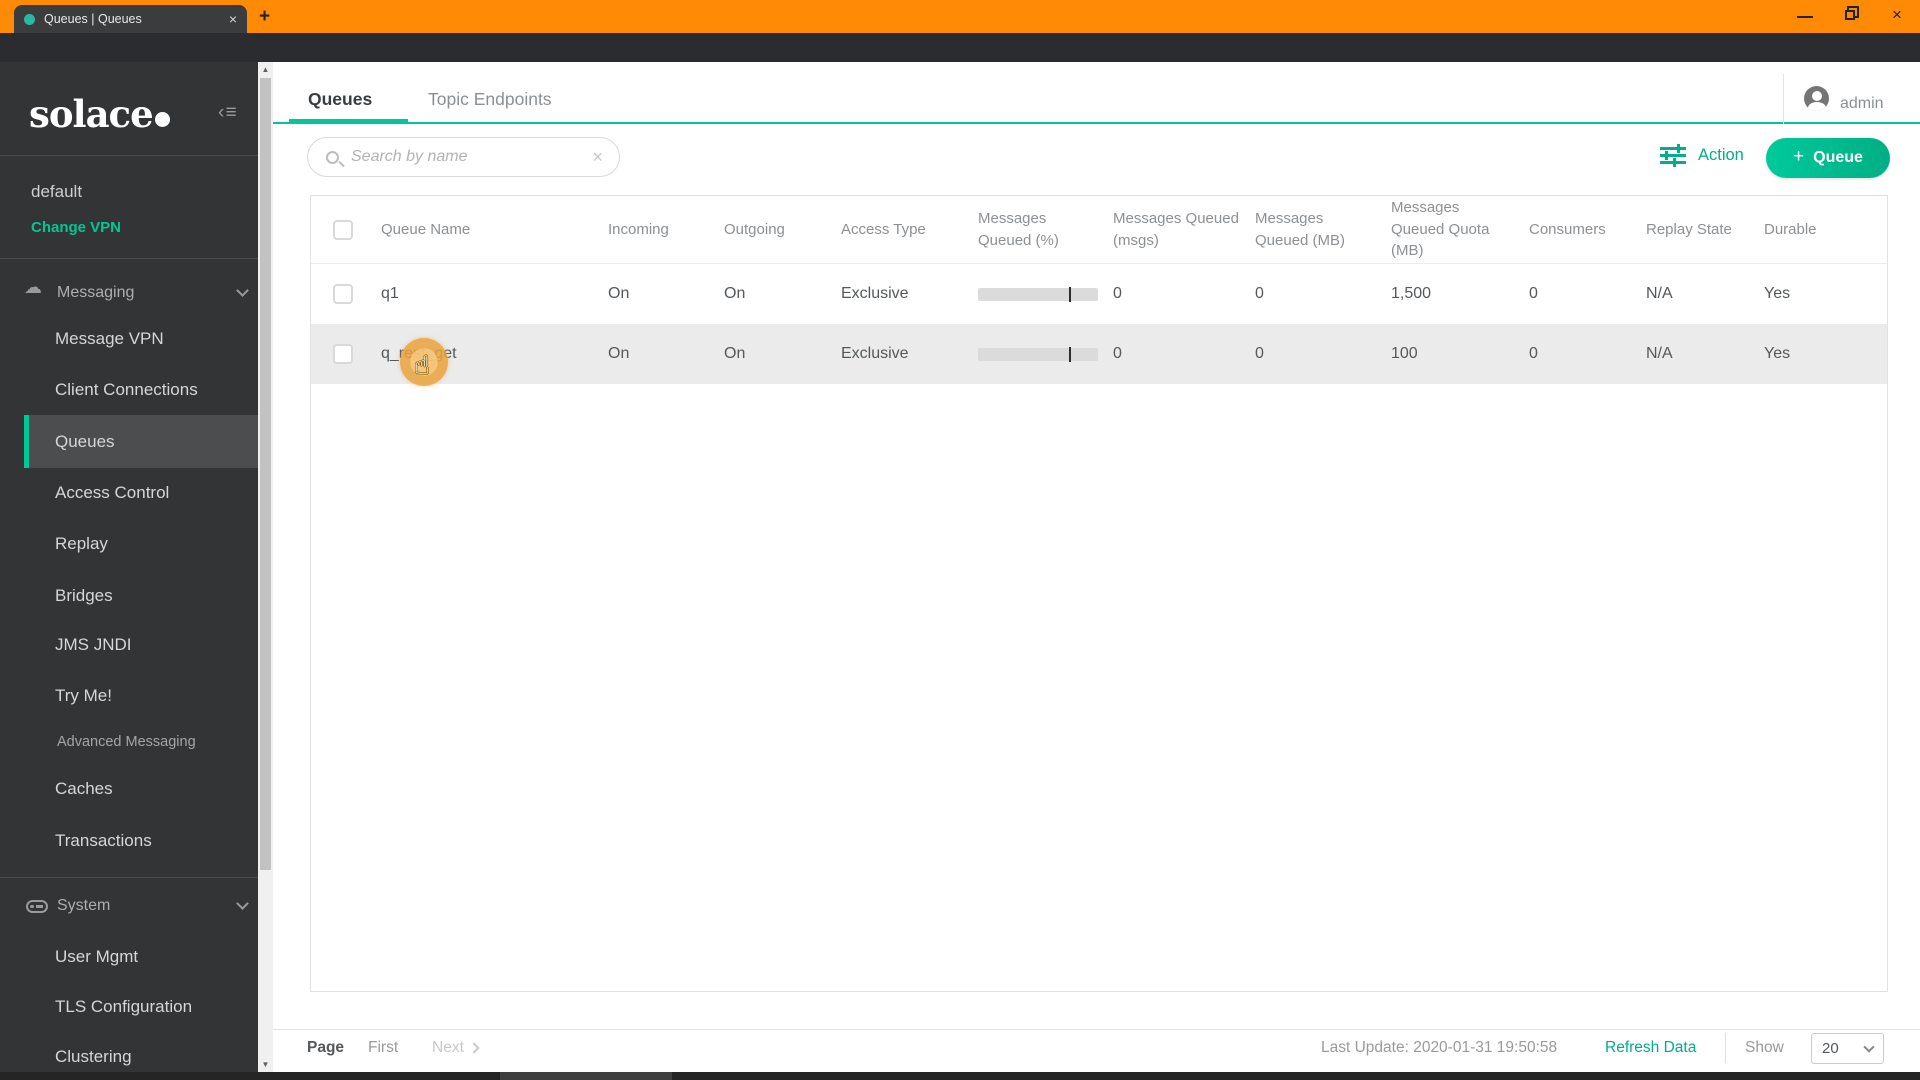  I want to click on tab-title: Queues | Queues, so click(93, 19).